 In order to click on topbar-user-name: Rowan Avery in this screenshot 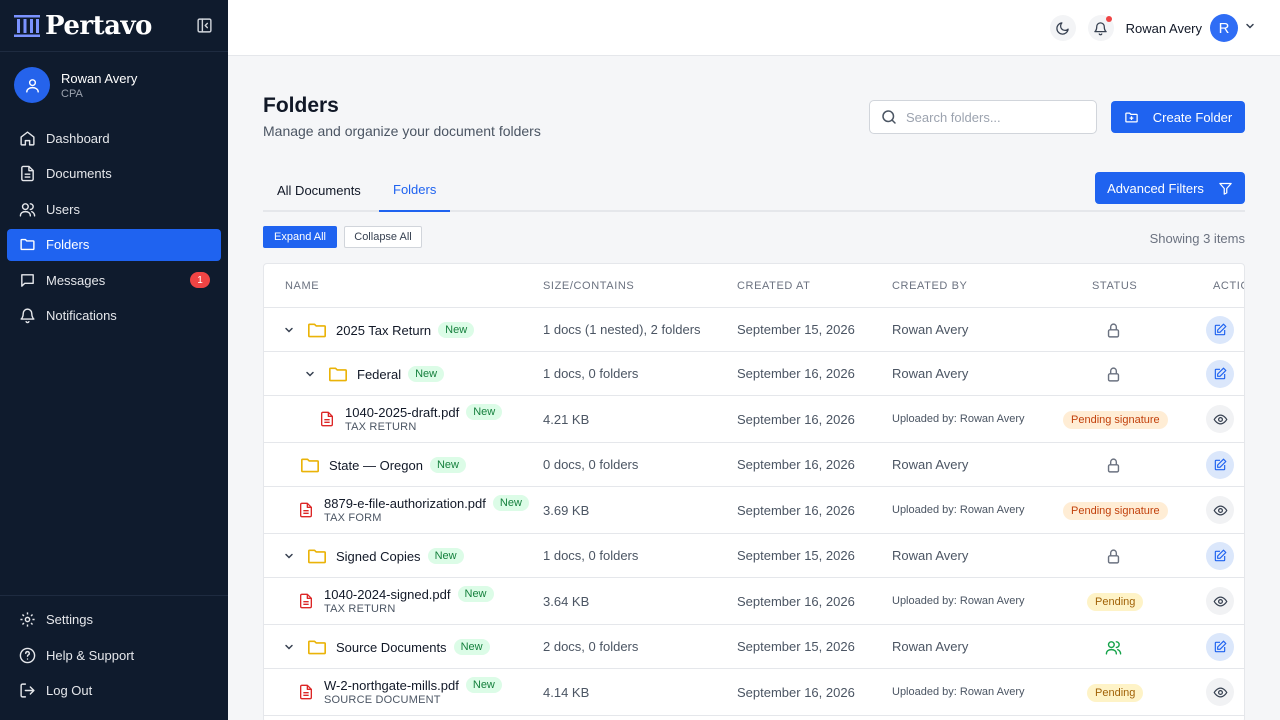, I will do `click(1164, 28)`.